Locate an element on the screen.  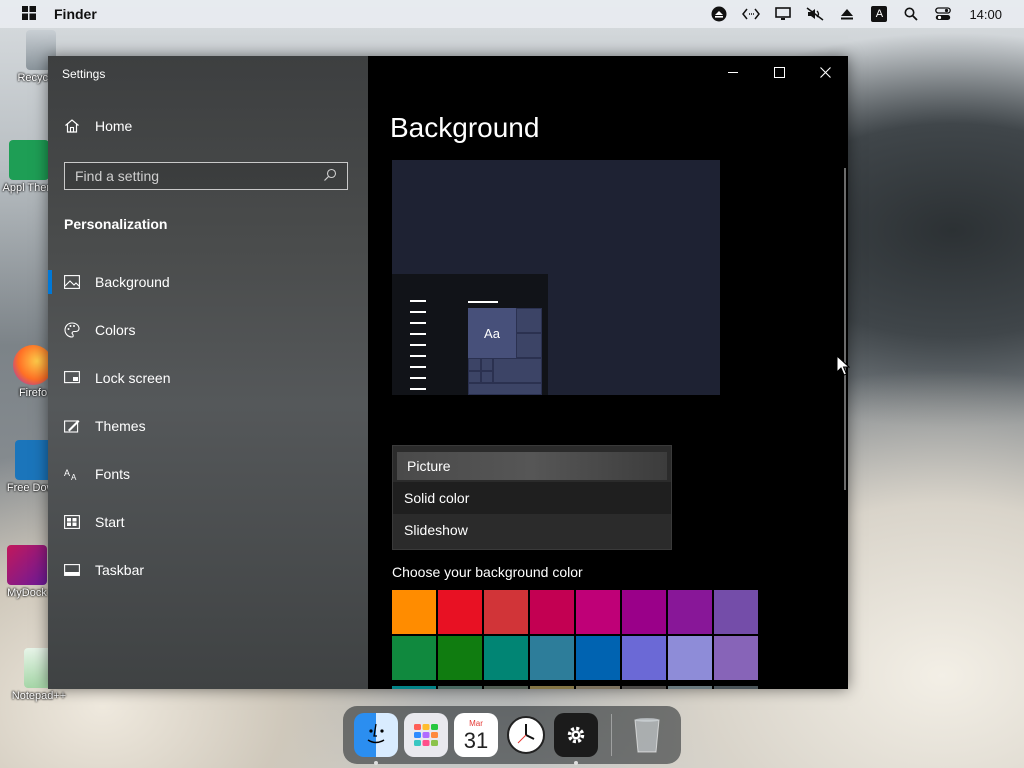
clock-icon is located at coordinates (526, 735).